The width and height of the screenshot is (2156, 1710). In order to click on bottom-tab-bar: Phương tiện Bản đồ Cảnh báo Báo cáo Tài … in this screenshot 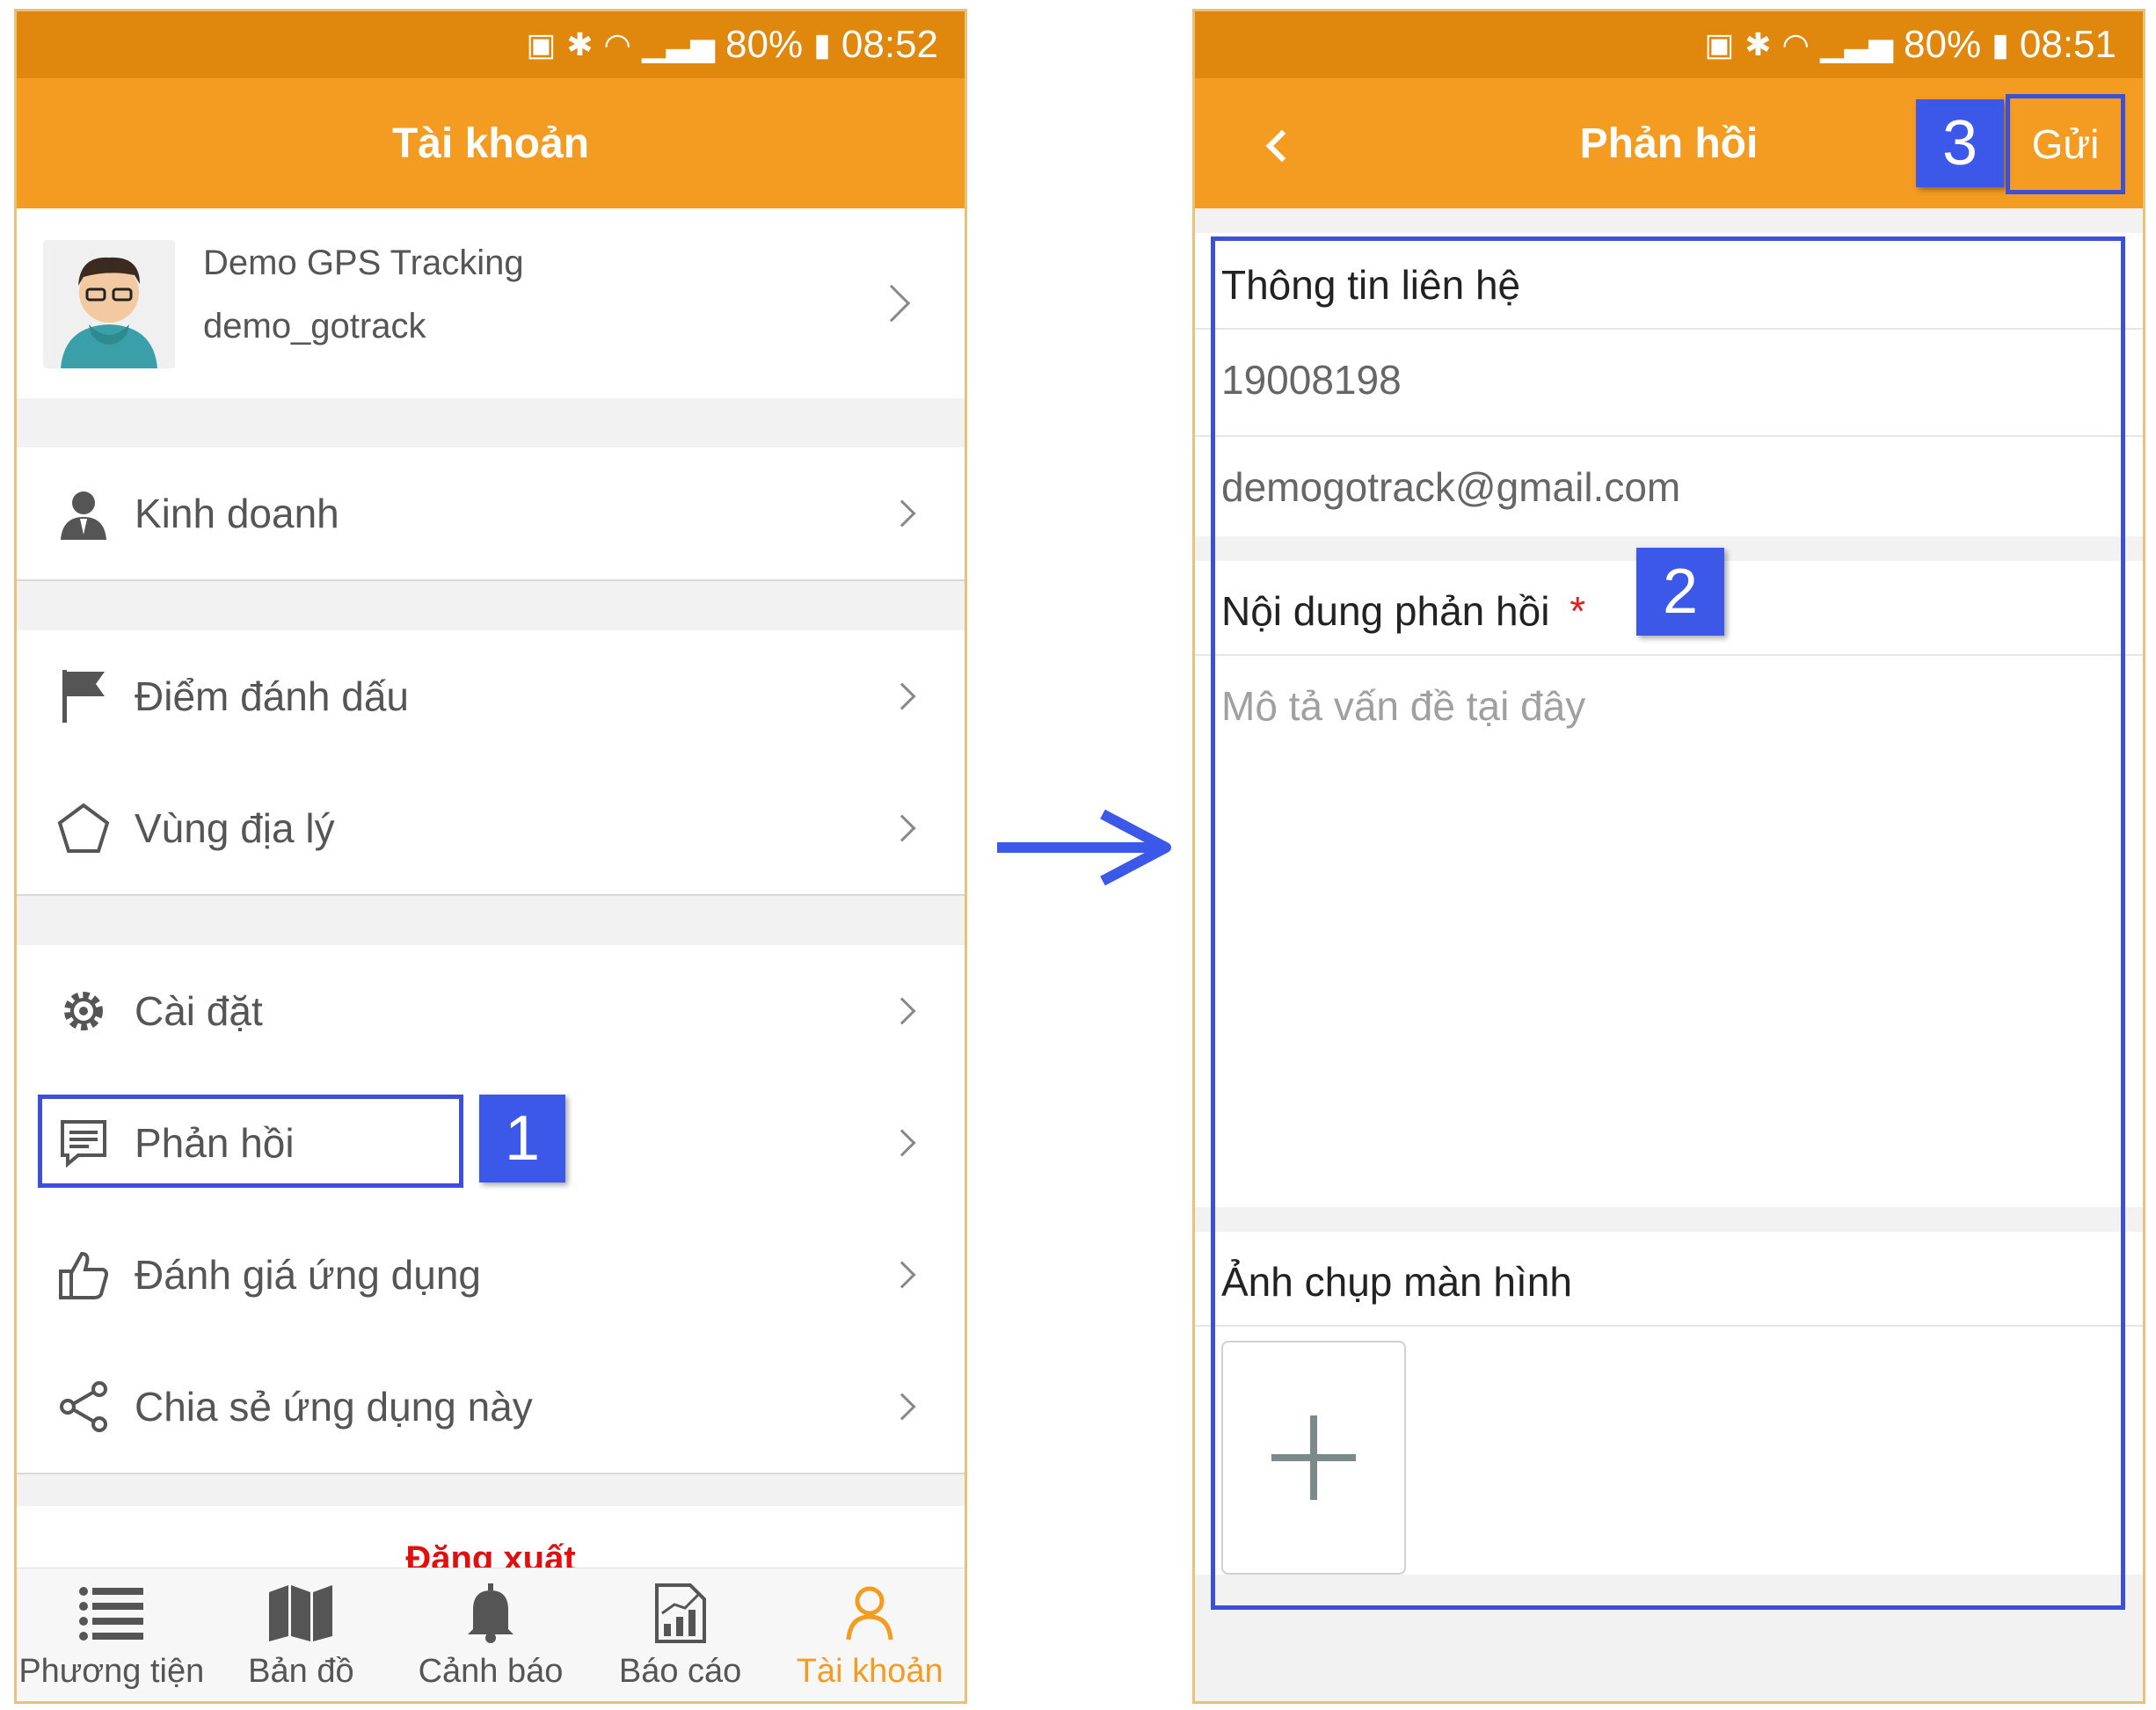, I will do `click(491, 1634)`.